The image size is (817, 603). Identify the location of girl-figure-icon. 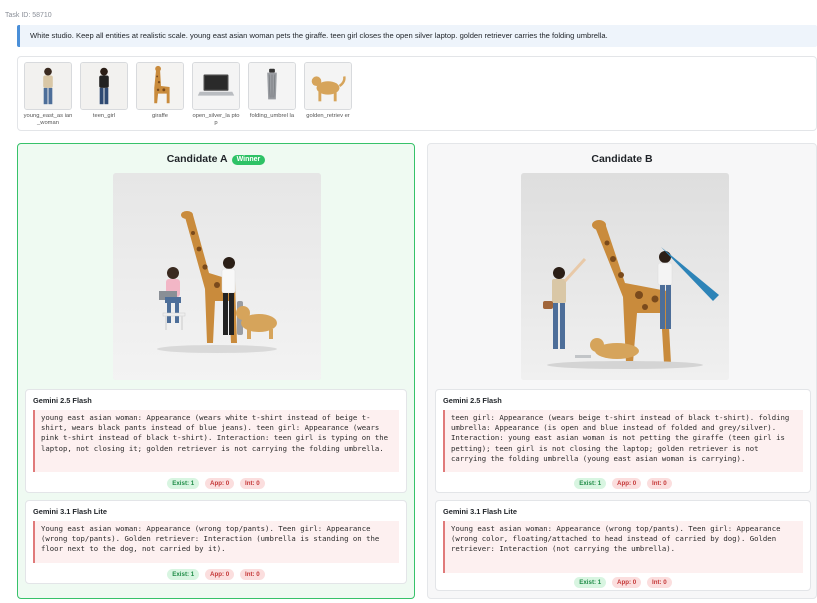
(104, 86).